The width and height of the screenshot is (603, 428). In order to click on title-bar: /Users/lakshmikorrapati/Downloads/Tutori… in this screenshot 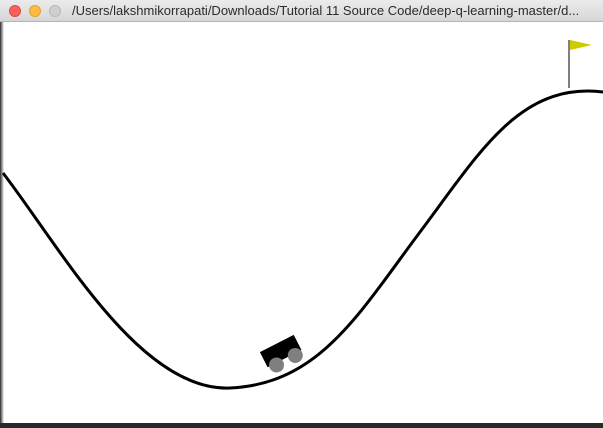, I will do `click(301, 11)`.